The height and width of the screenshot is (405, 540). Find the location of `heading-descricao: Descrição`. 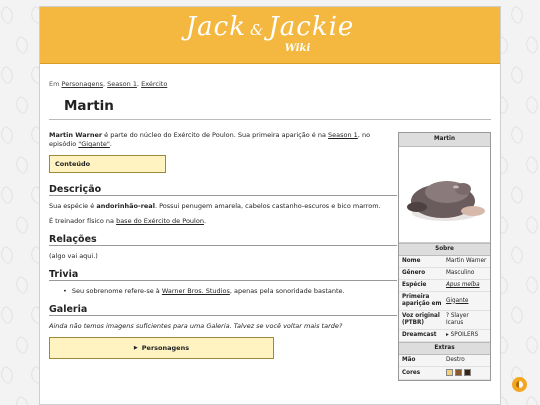

heading-descricao: Descrição is located at coordinates (223, 190).